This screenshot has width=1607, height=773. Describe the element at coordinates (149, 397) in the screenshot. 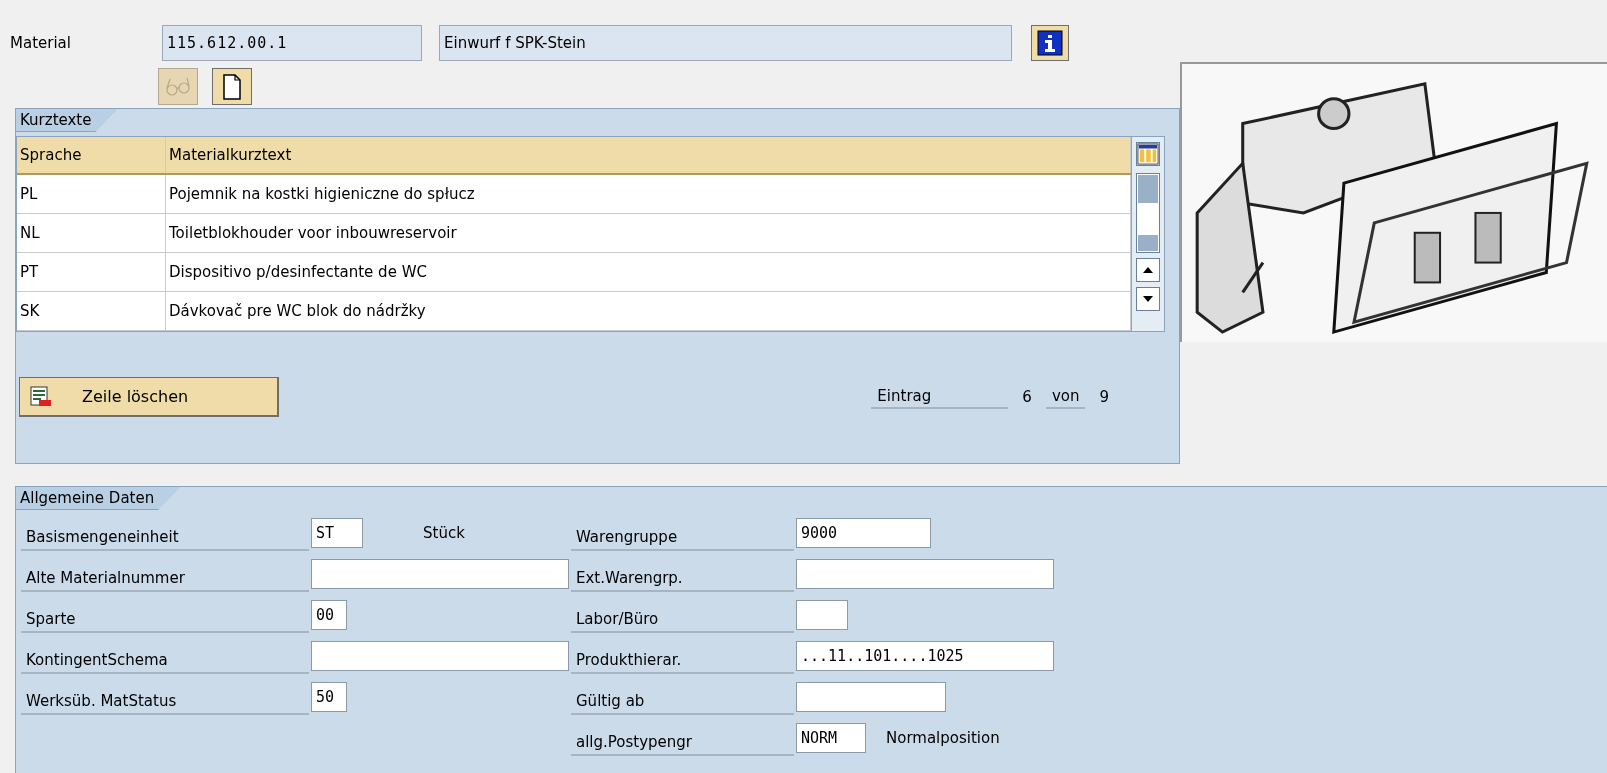

I see `delete-row-button: Zeile löschen` at that location.